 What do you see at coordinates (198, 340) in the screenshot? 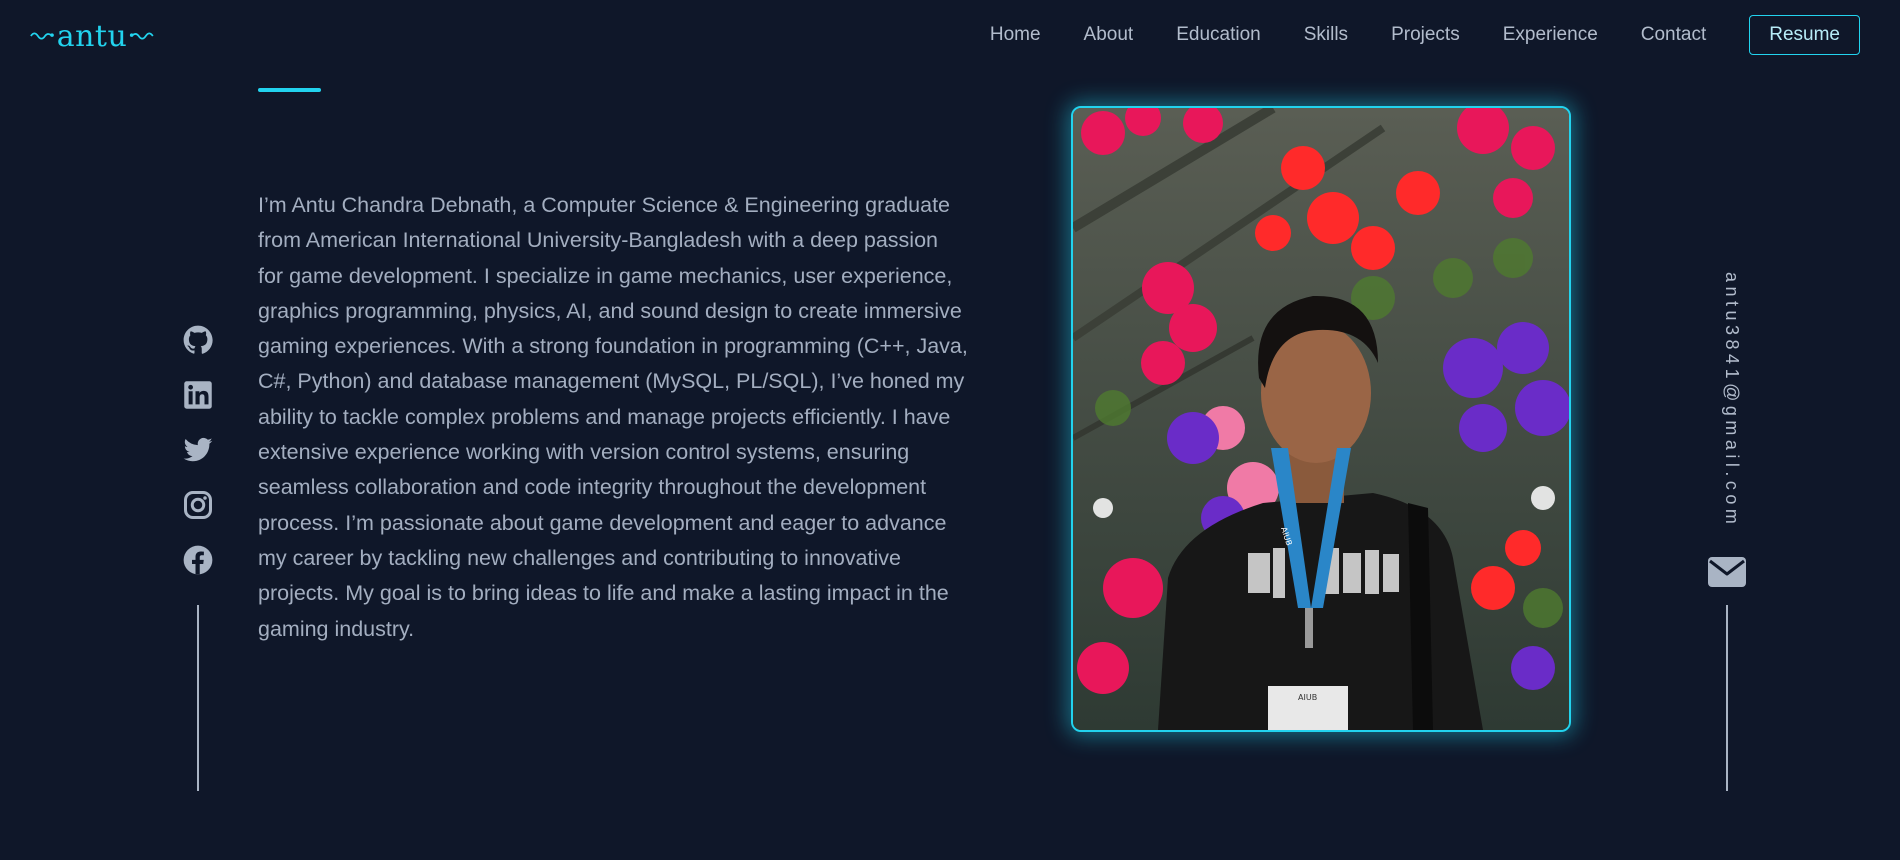
I see `github-icon` at bounding box center [198, 340].